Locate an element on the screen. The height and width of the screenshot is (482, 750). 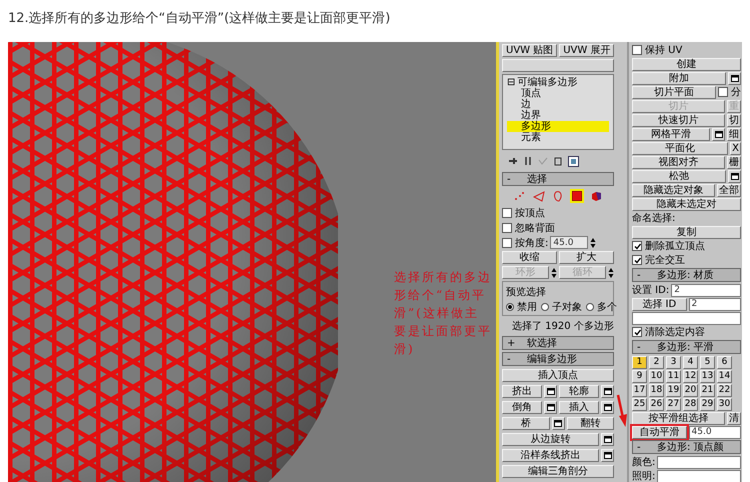
smoothing-group-button: 13 is located at coordinates (707, 376).